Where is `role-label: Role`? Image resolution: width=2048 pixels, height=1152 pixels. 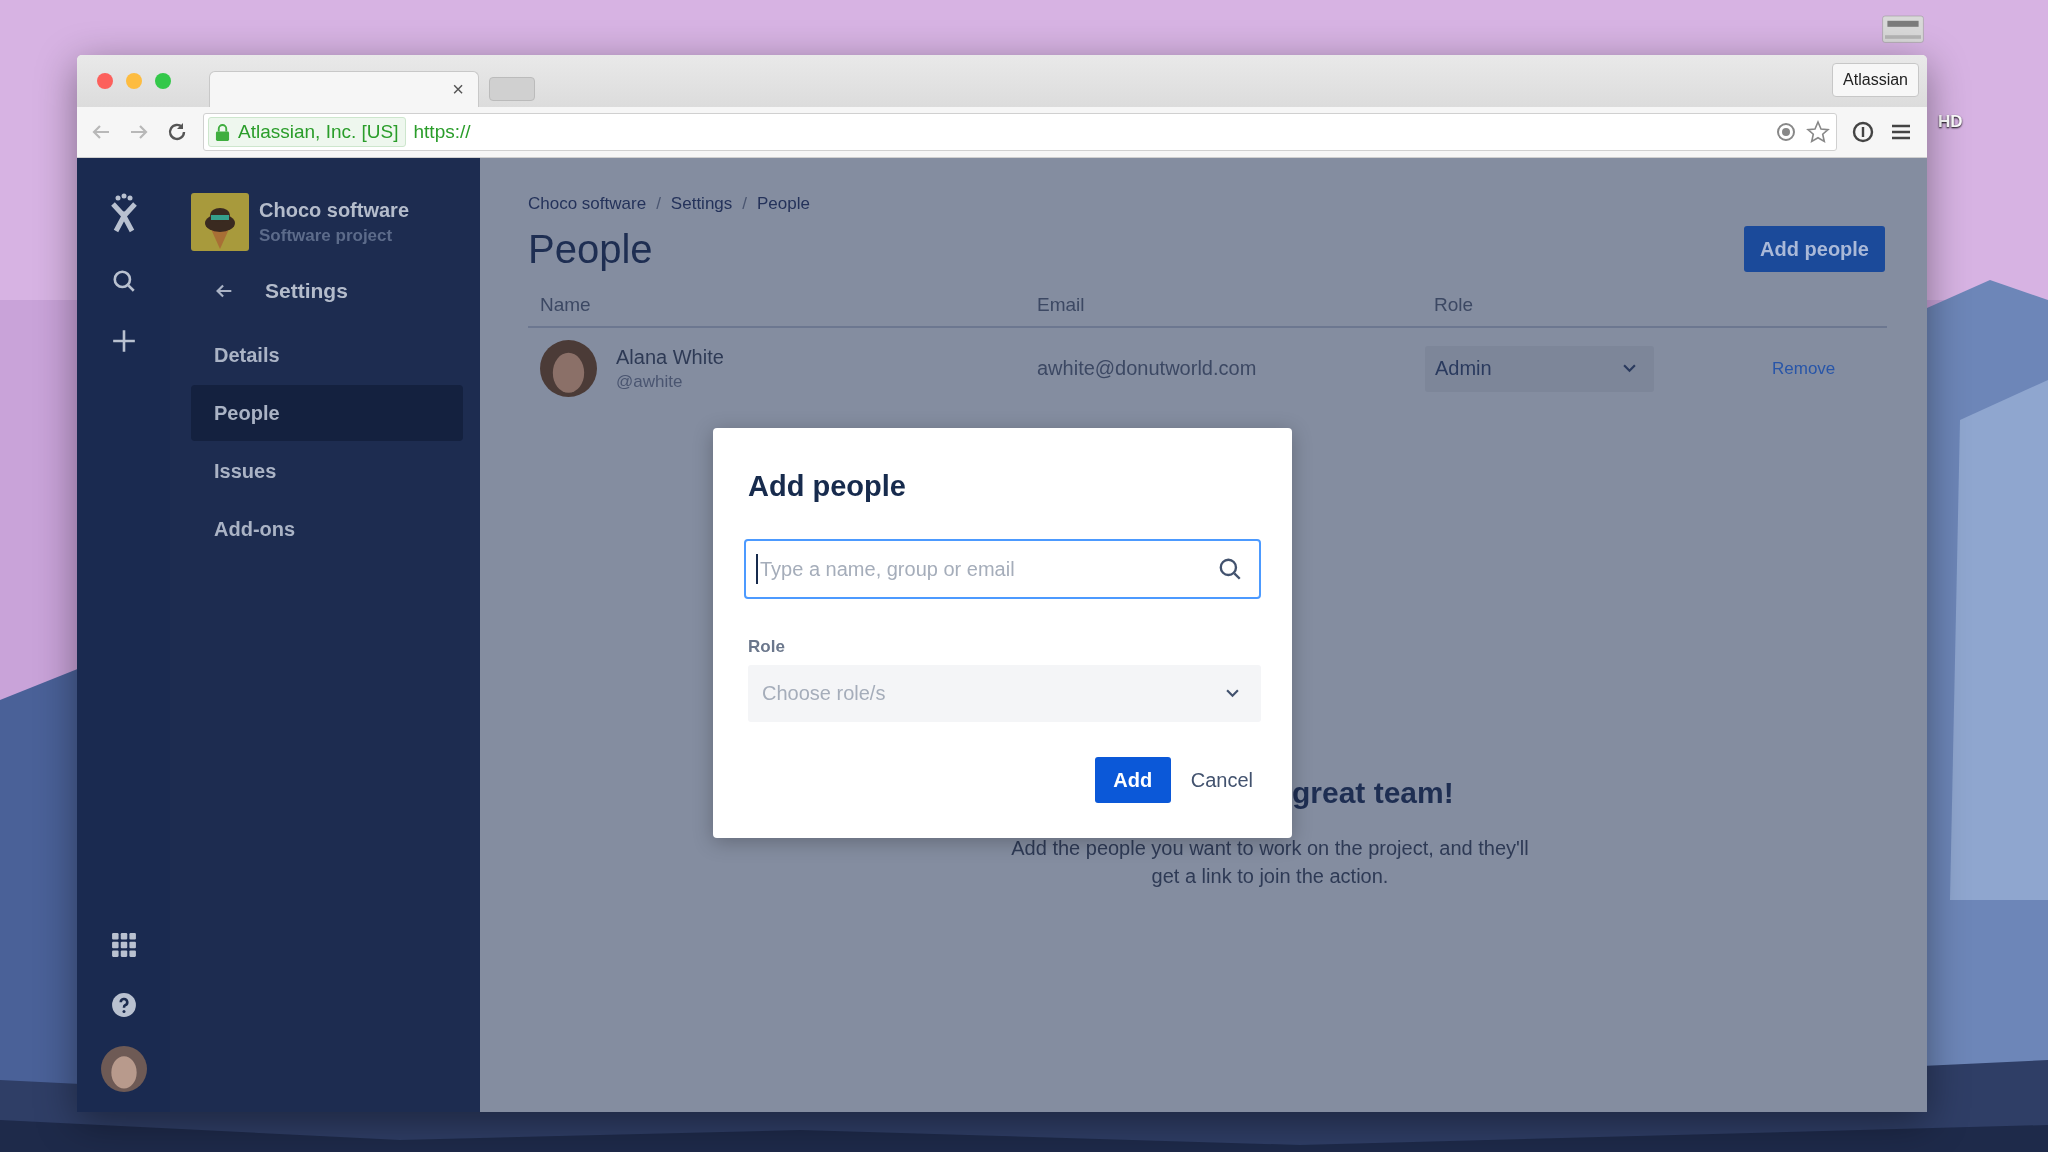
role-label: Role is located at coordinates (767, 647).